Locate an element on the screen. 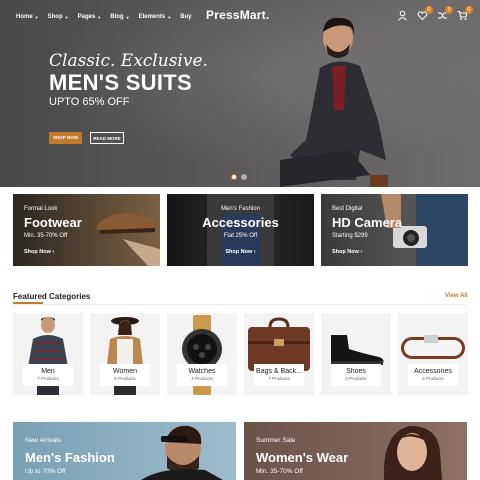 This screenshot has height=480, width=480. category-label: Watches 4 Products is located at coordinates (202, 375).